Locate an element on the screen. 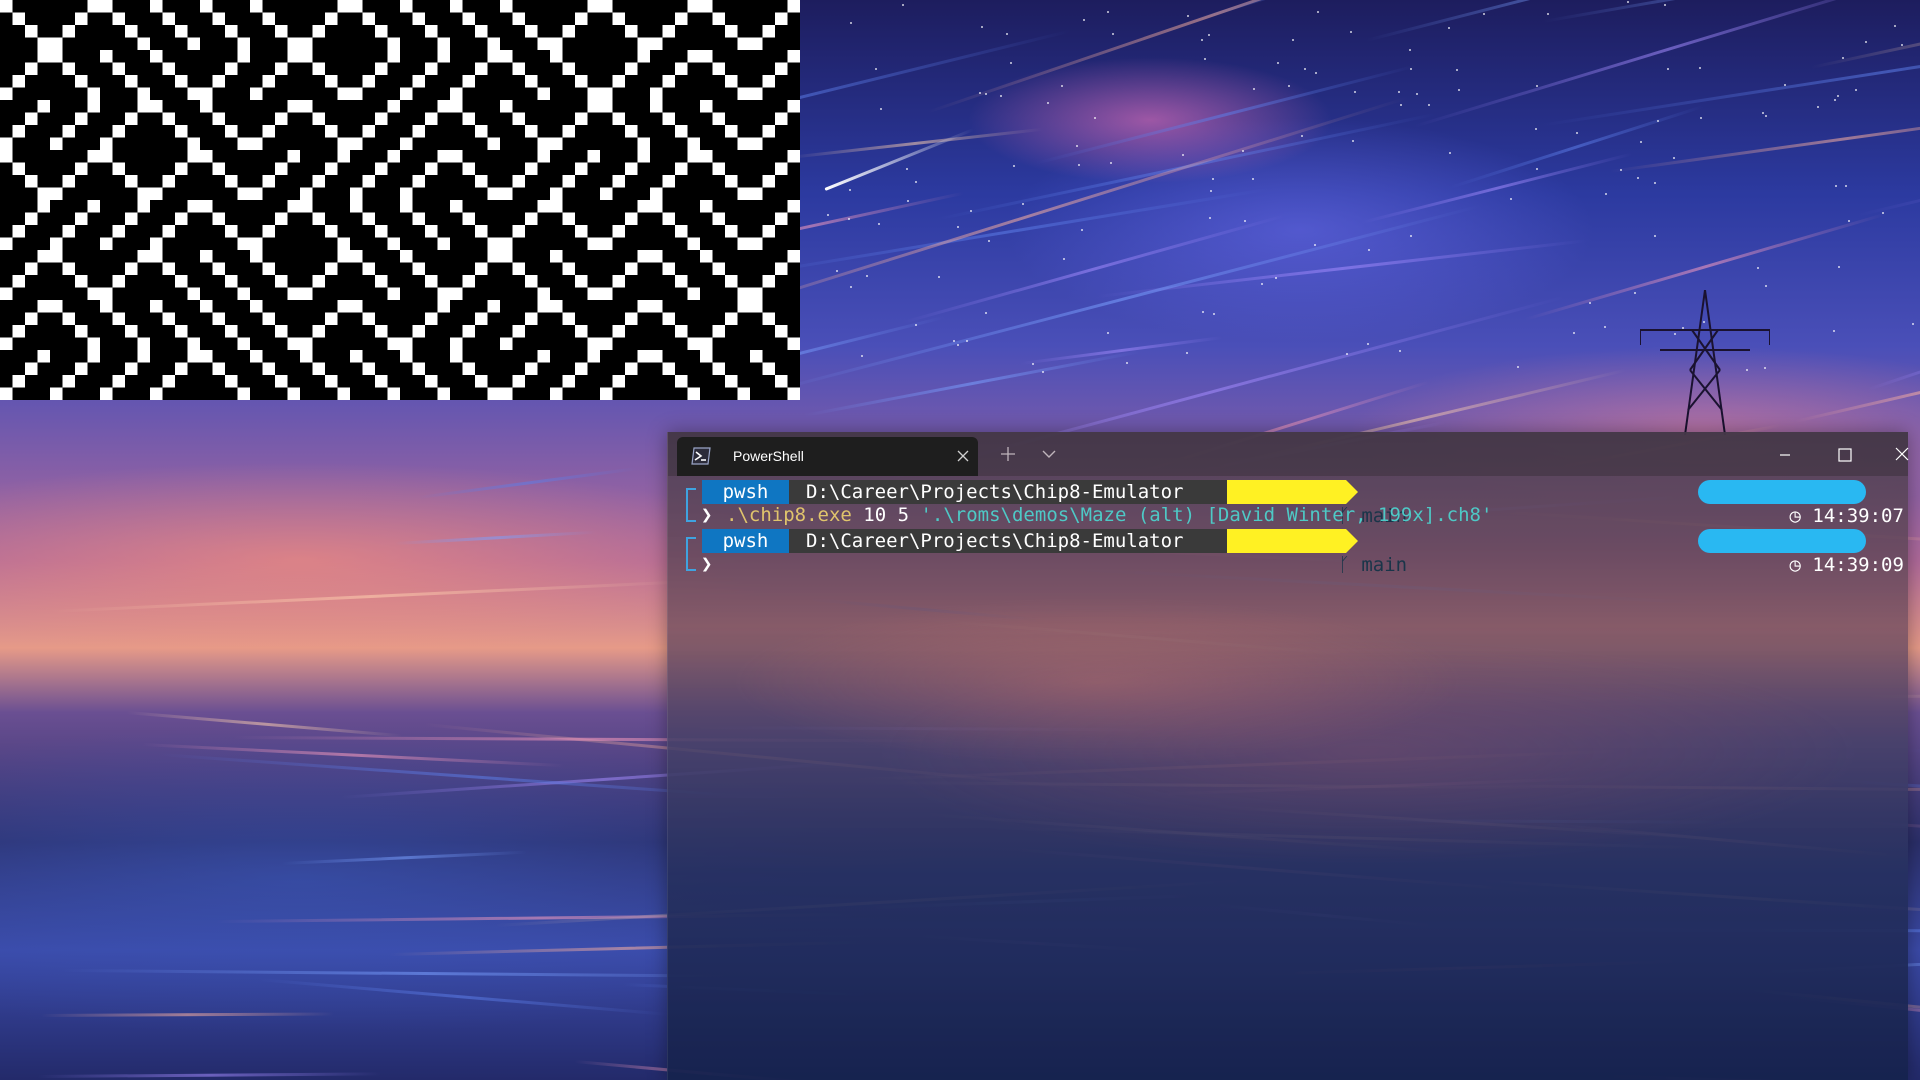 The height and width of the screenshot is (1080, 1920). close-icon is located at coordinates (963, 456).